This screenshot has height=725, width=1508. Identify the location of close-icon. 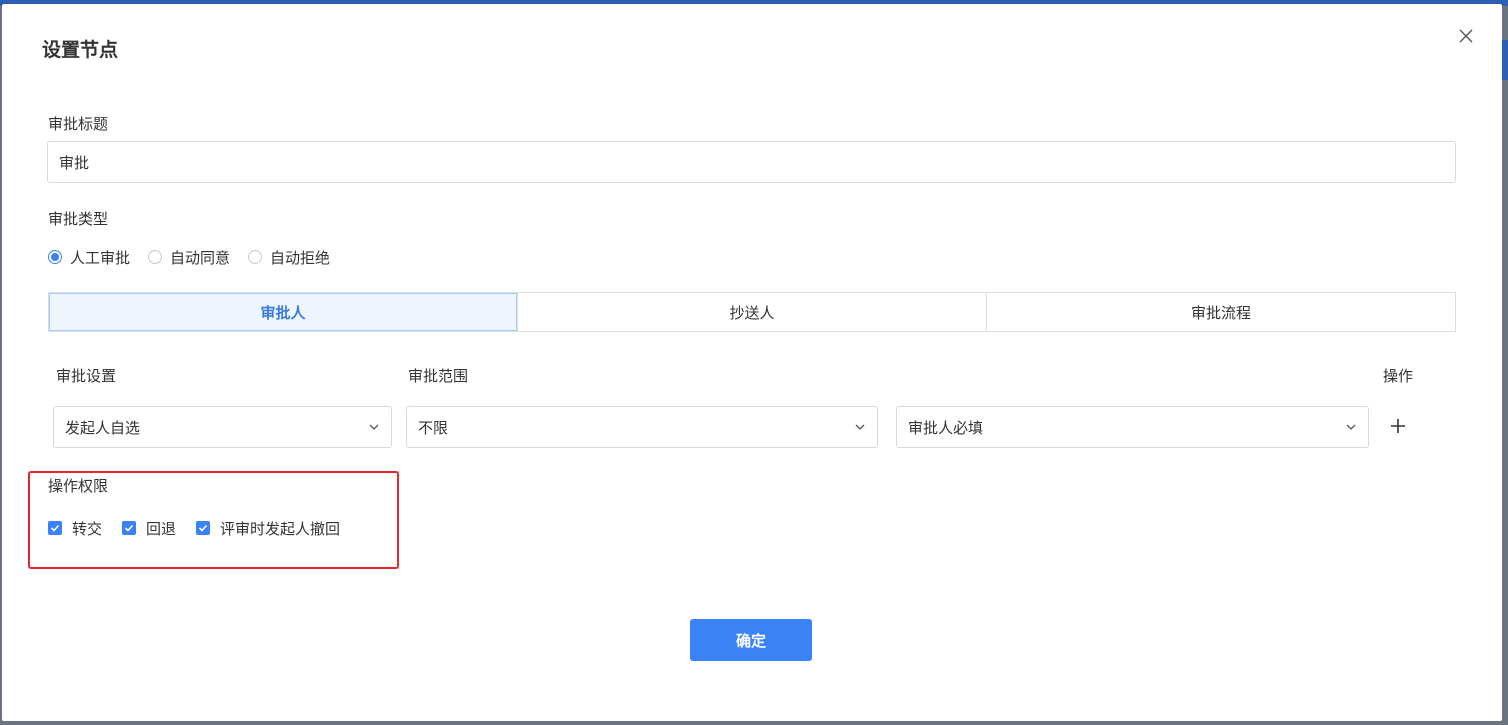
(1466, 36).